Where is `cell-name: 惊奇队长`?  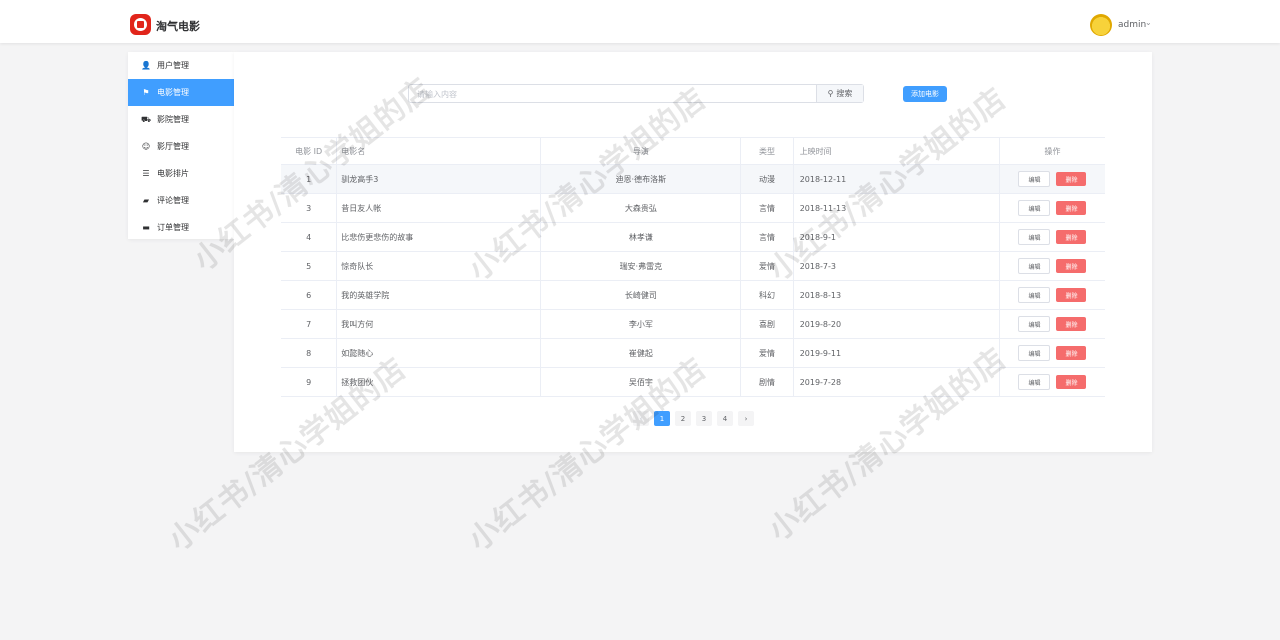
cell-name: 惊奇队长 is located at coordinates (438, 266).